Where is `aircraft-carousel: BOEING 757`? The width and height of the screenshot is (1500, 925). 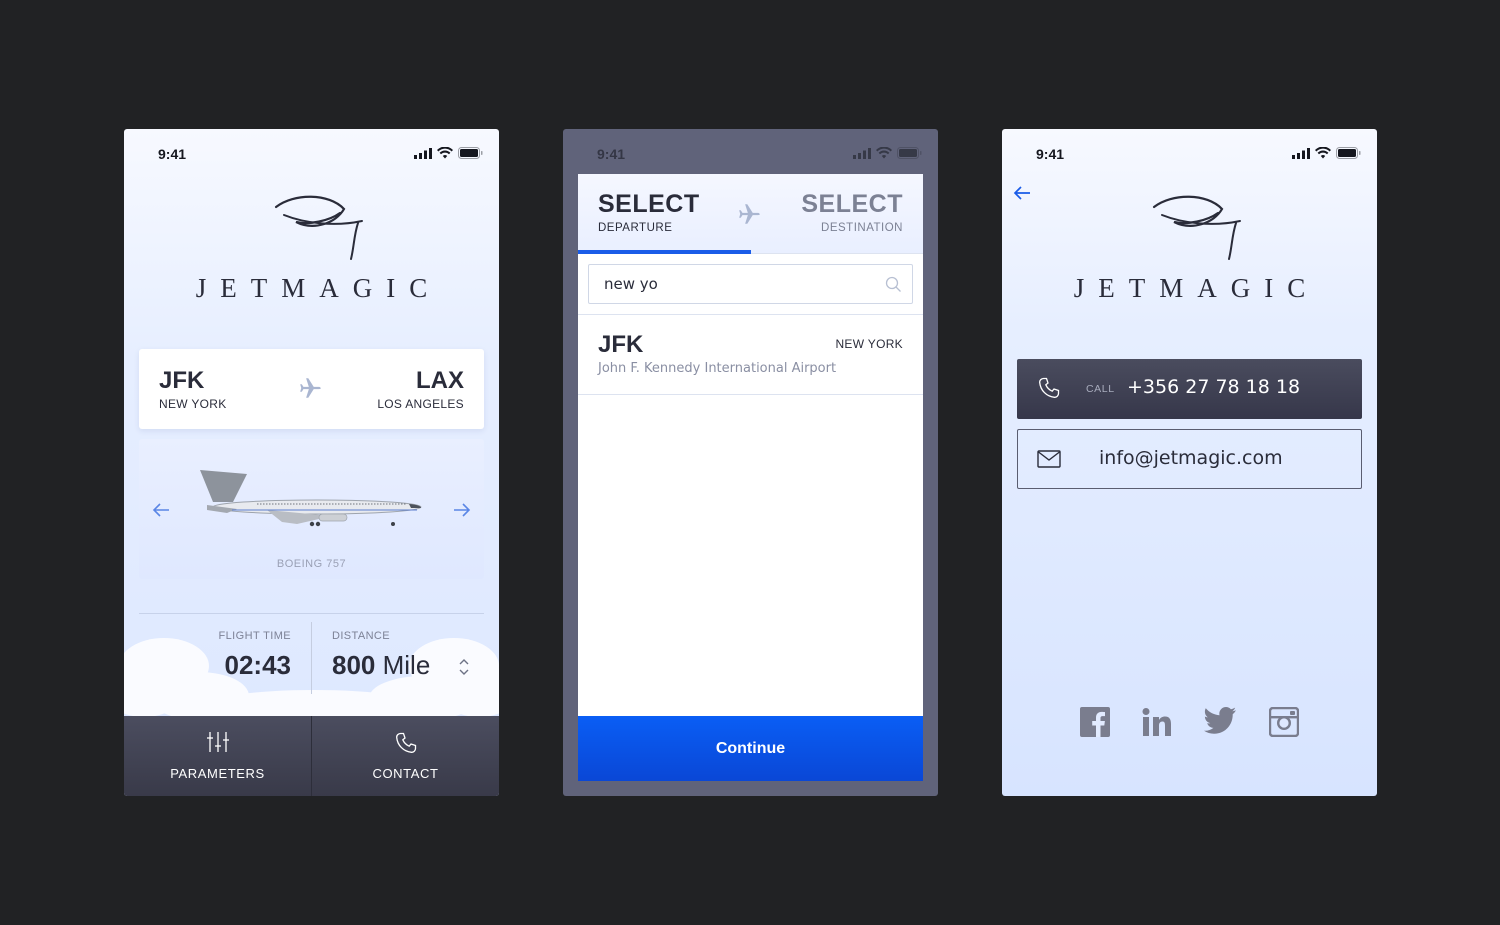
aircraft-carousel: BOEING 757 is located at coordinates (311, 509).